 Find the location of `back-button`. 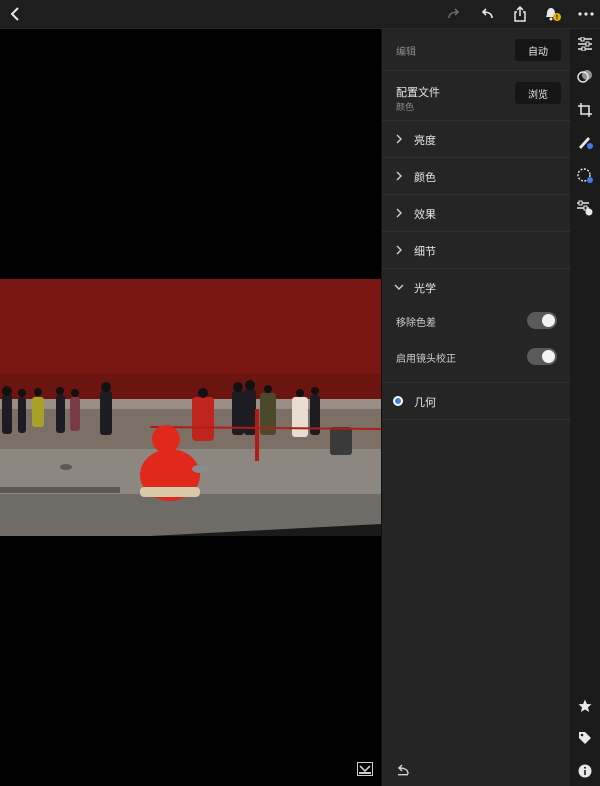

back-button is located at coordinates (15, 14).